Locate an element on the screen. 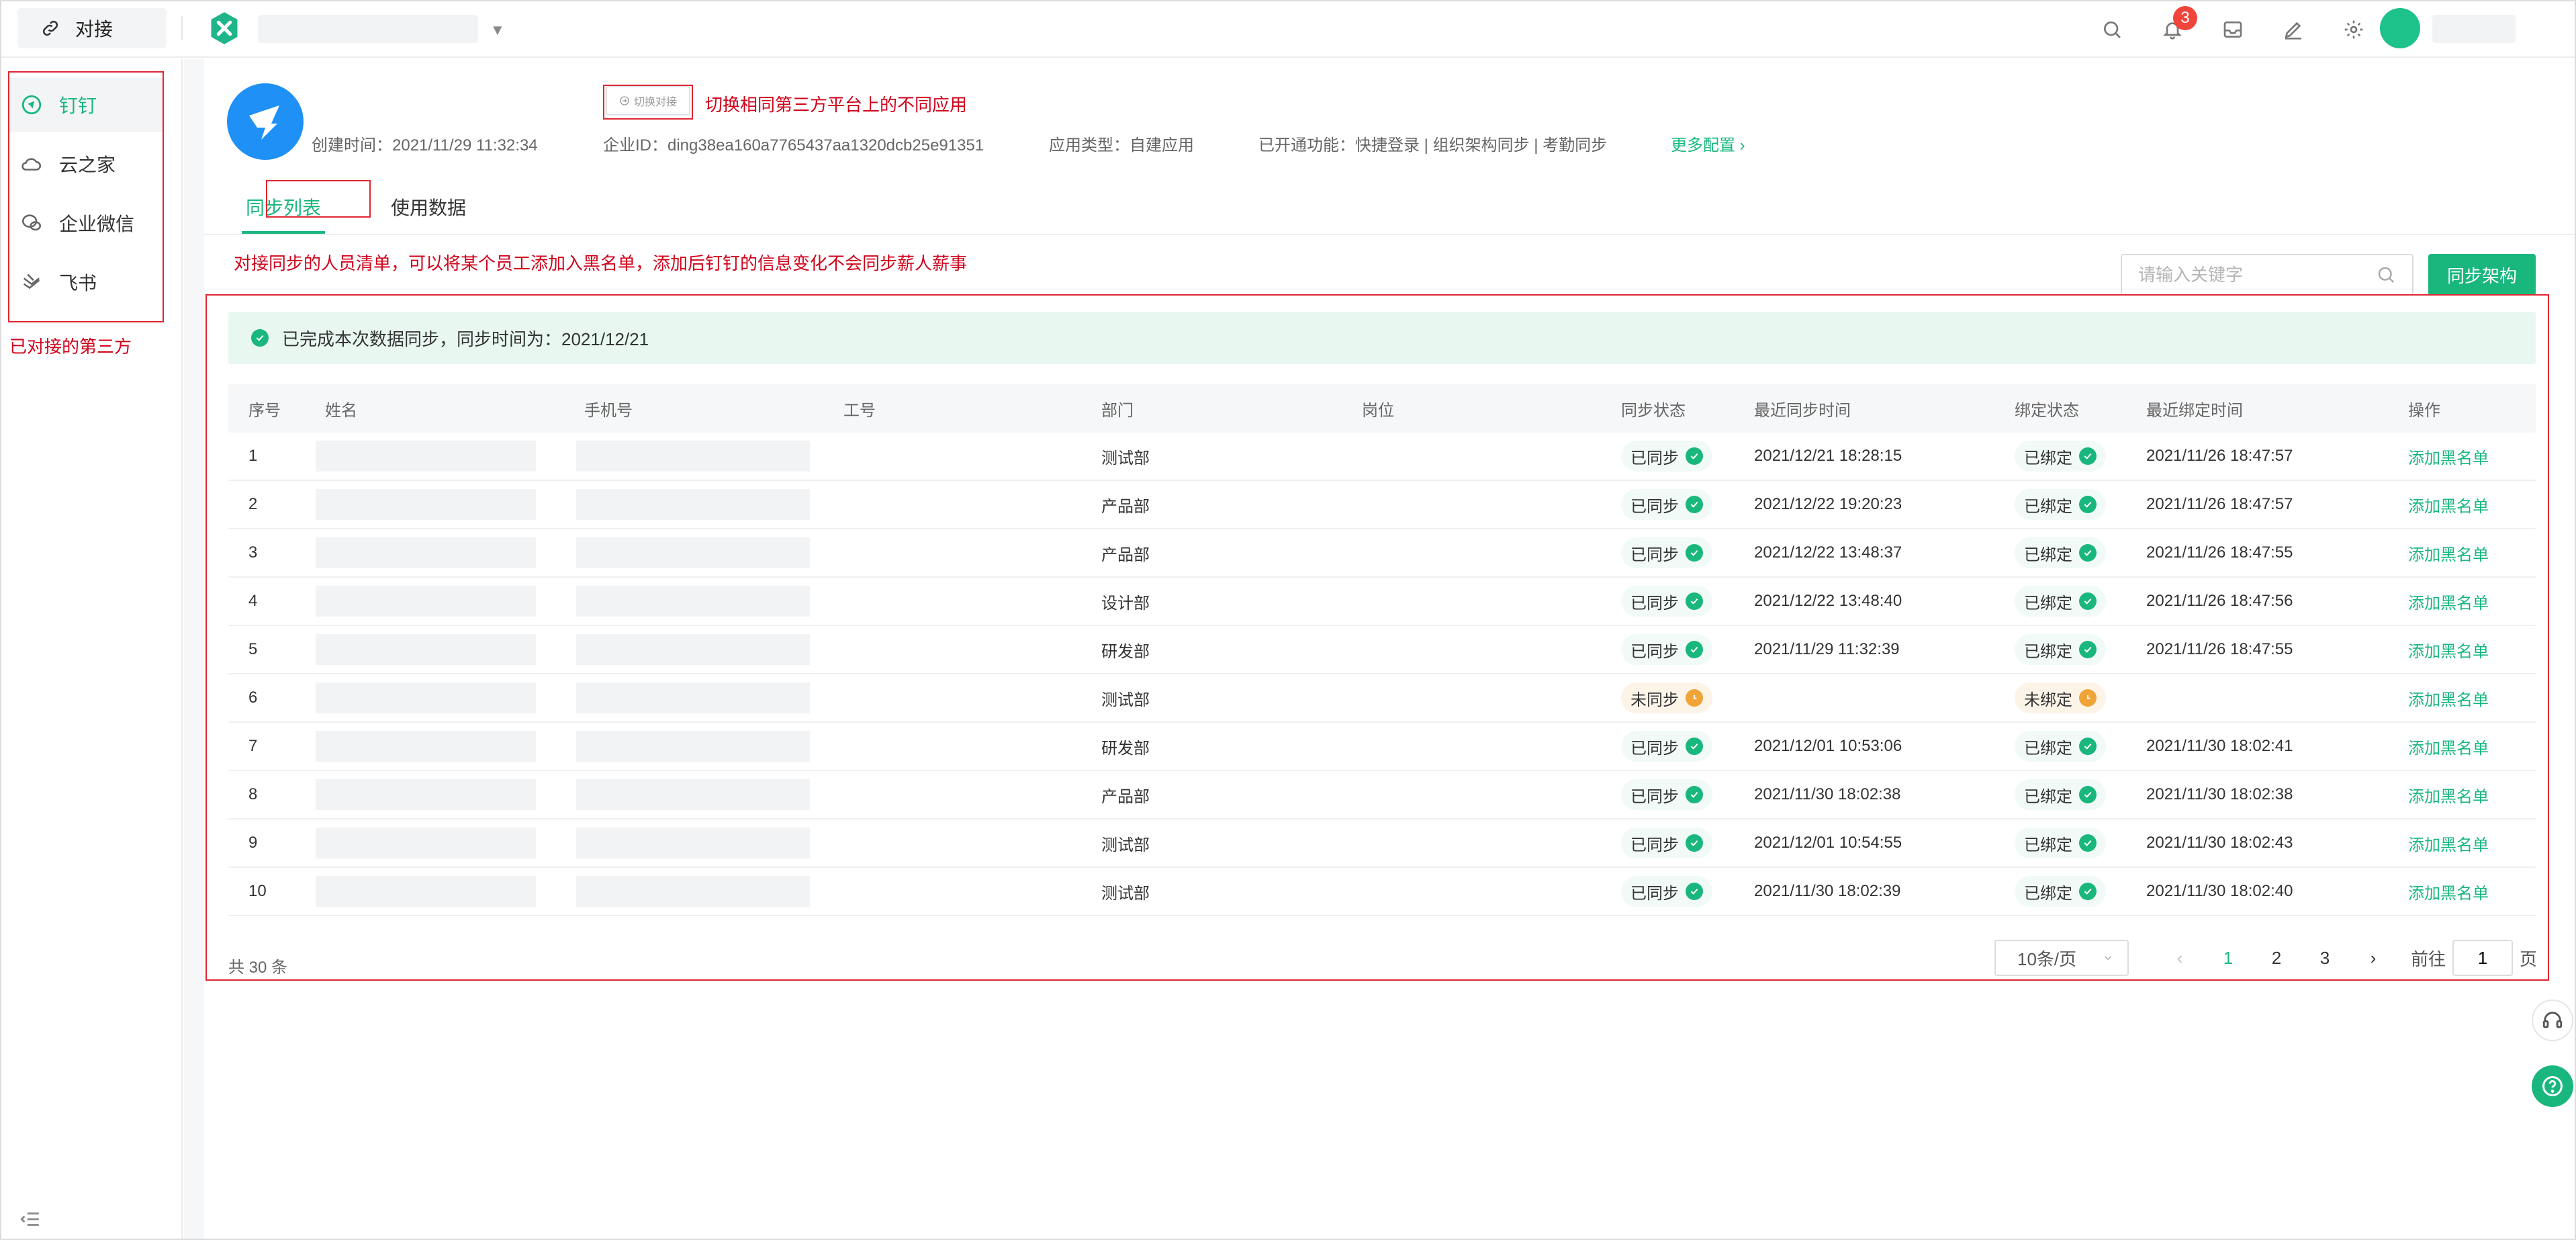 This screenshot has height=1240, width=2576. edit-pen-icon is located at coordinates (2293, 29).